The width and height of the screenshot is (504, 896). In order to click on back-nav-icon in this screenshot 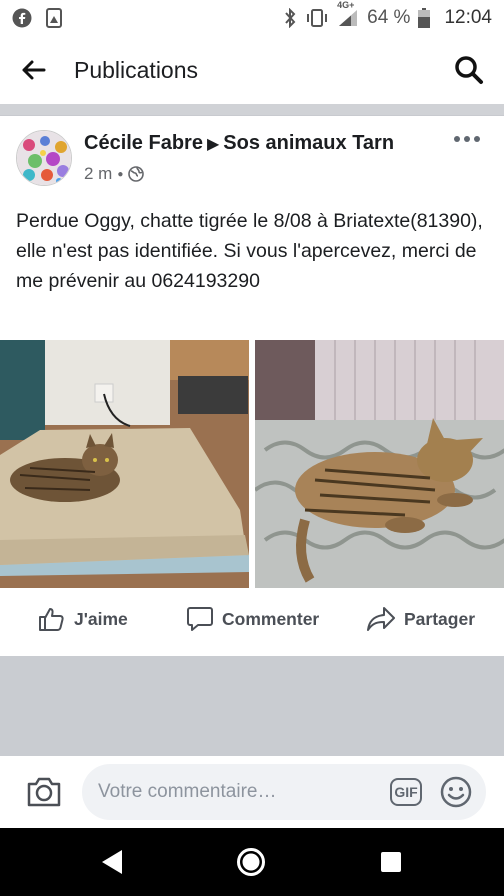, I will do `click(112, 864)`.